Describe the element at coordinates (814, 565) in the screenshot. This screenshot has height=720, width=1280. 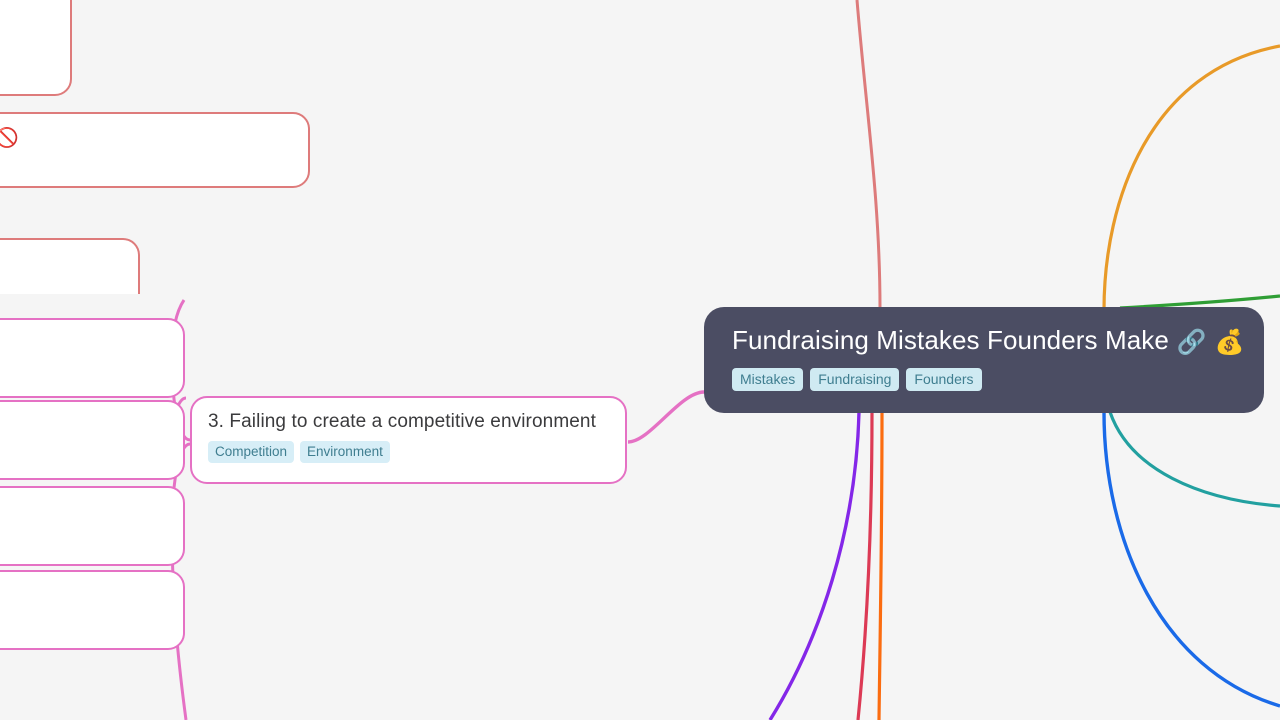
I see `edge-purple-down` at that location.